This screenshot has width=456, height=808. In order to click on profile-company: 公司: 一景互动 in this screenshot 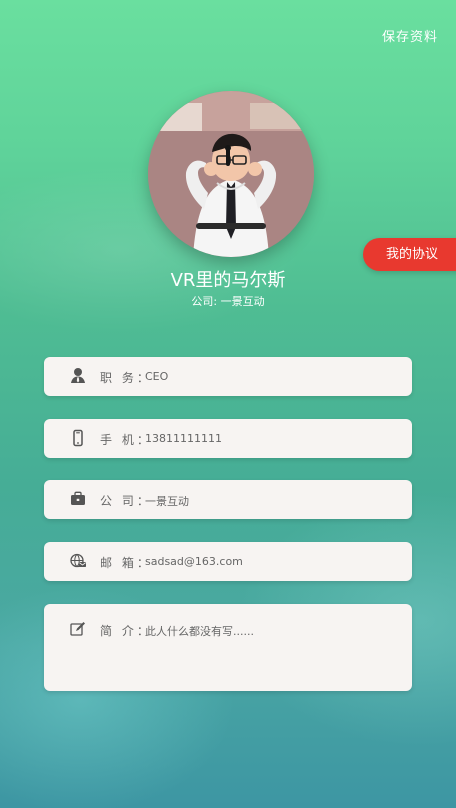, I will do `click(228, 301)`.